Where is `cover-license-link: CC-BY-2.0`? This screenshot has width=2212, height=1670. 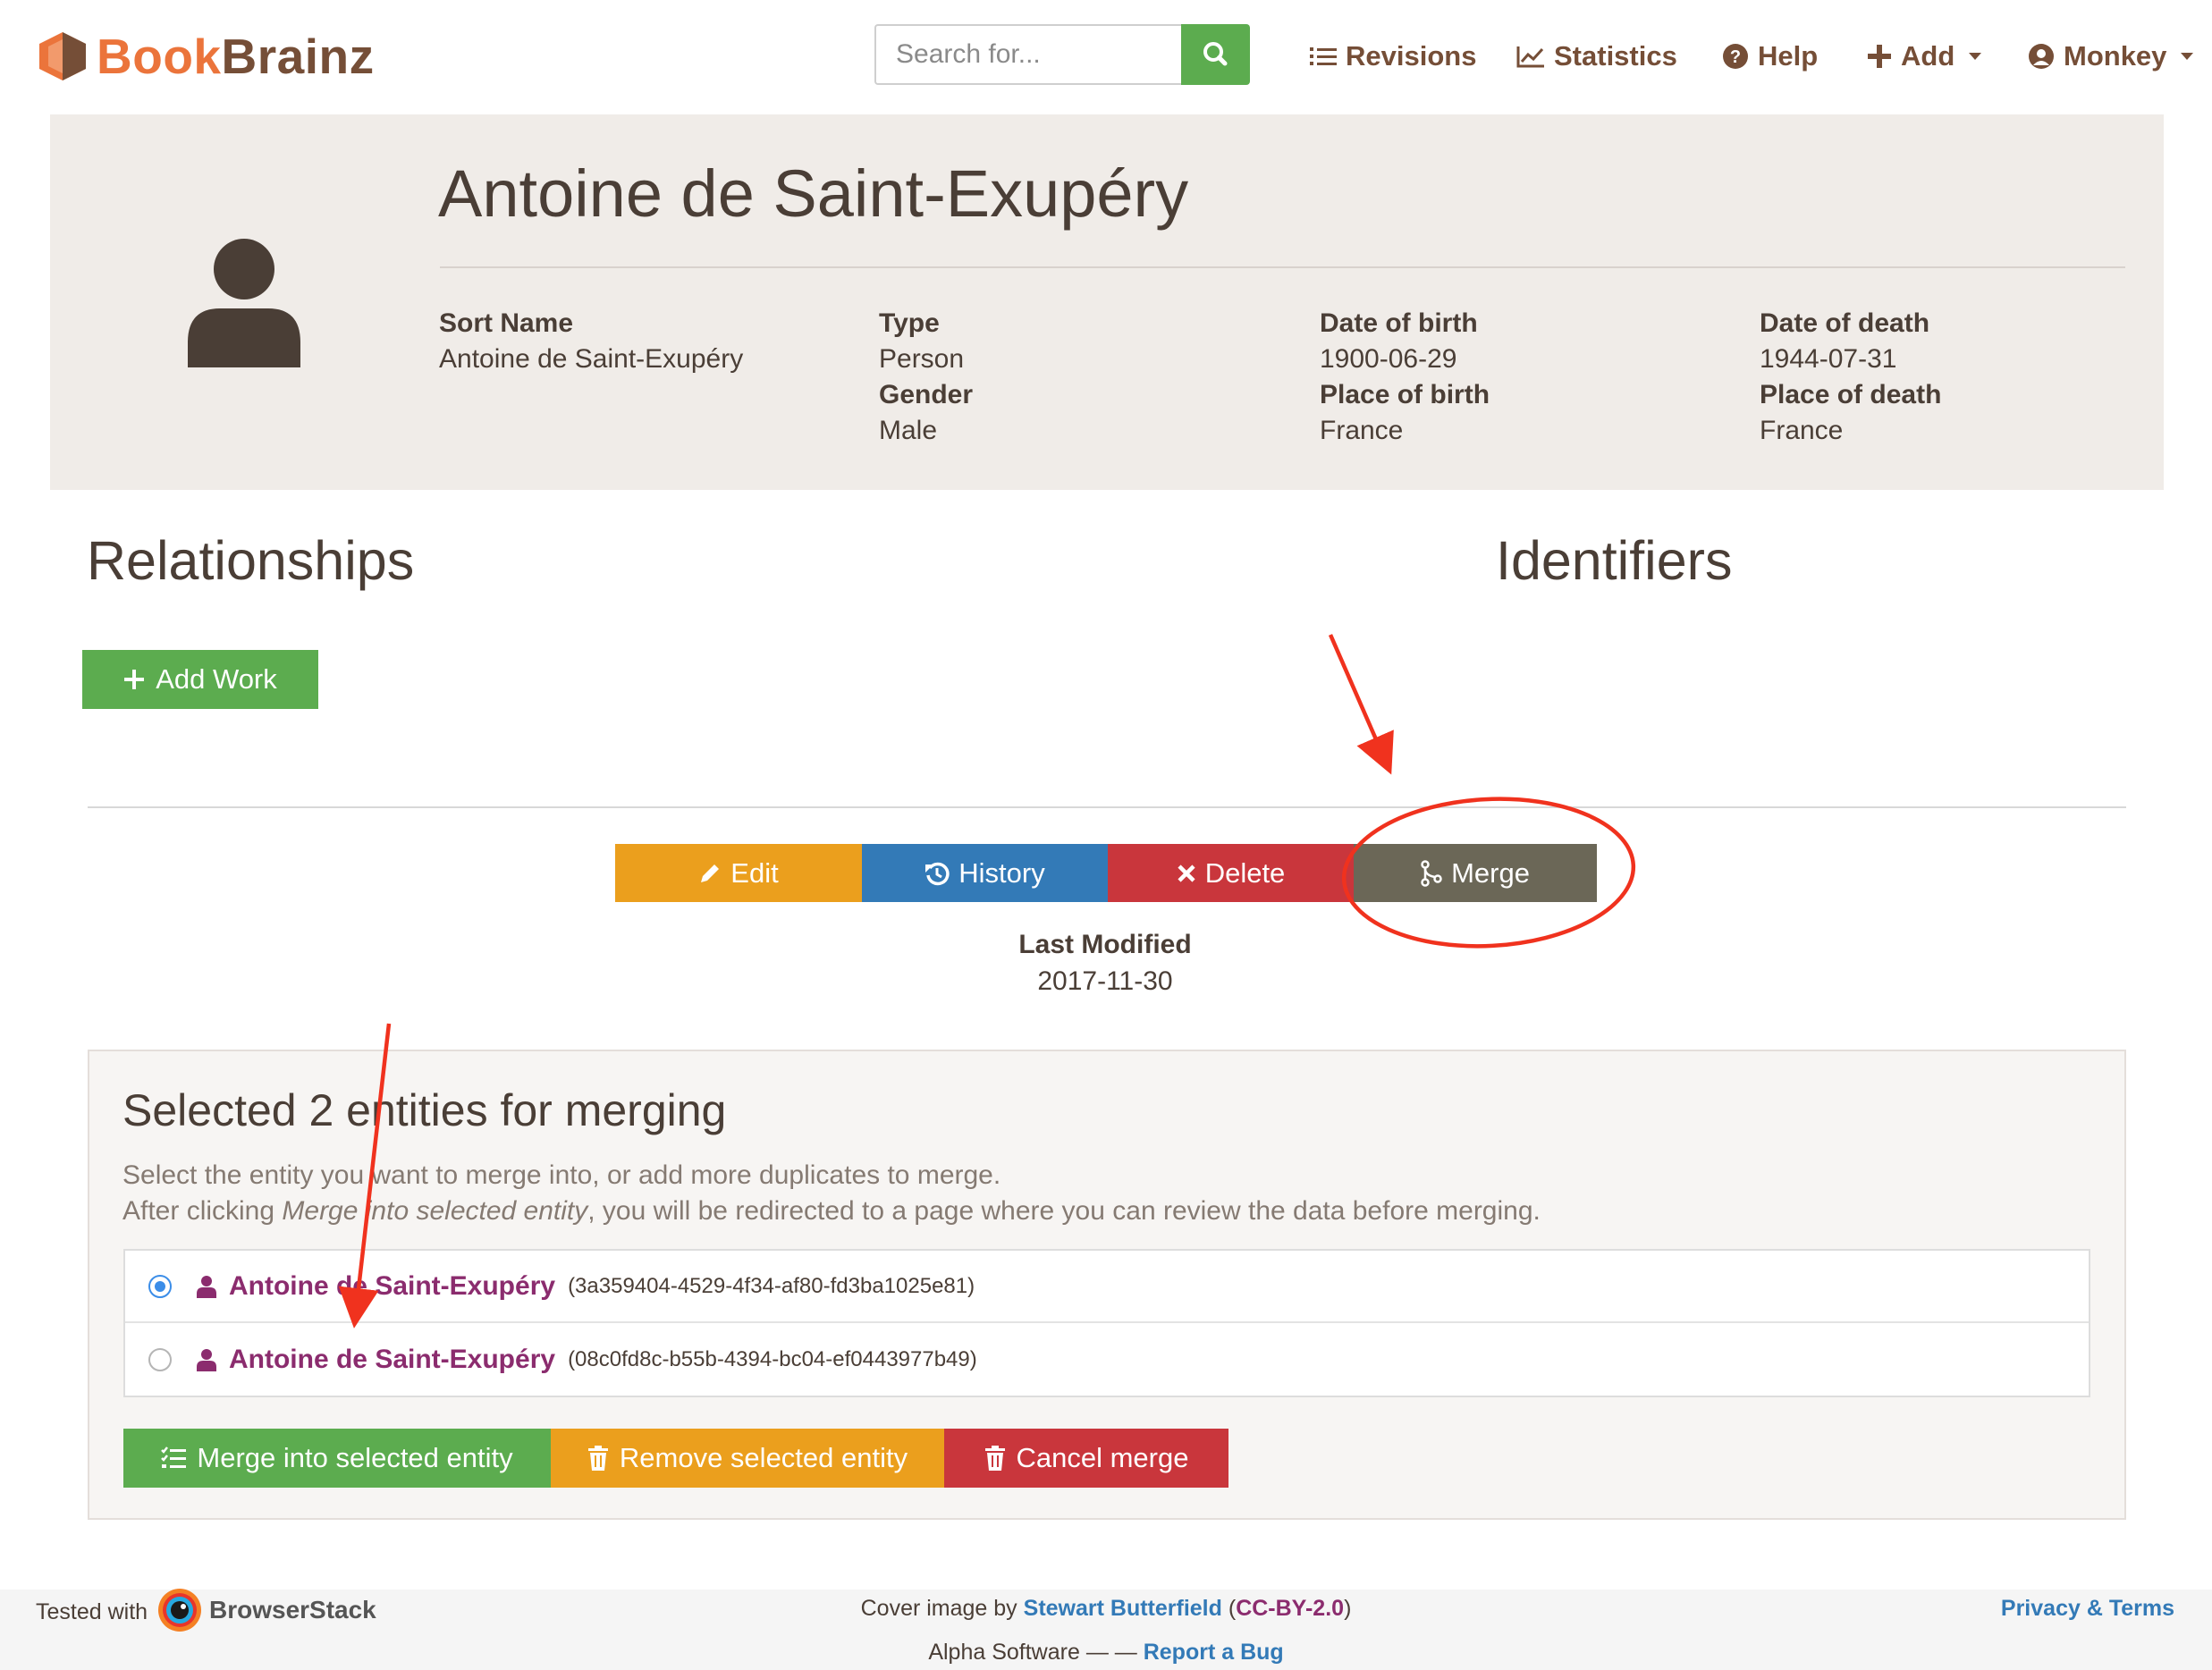
cover-license-link: CC-BY-2.0 is located at coordinates (1290, 1608).